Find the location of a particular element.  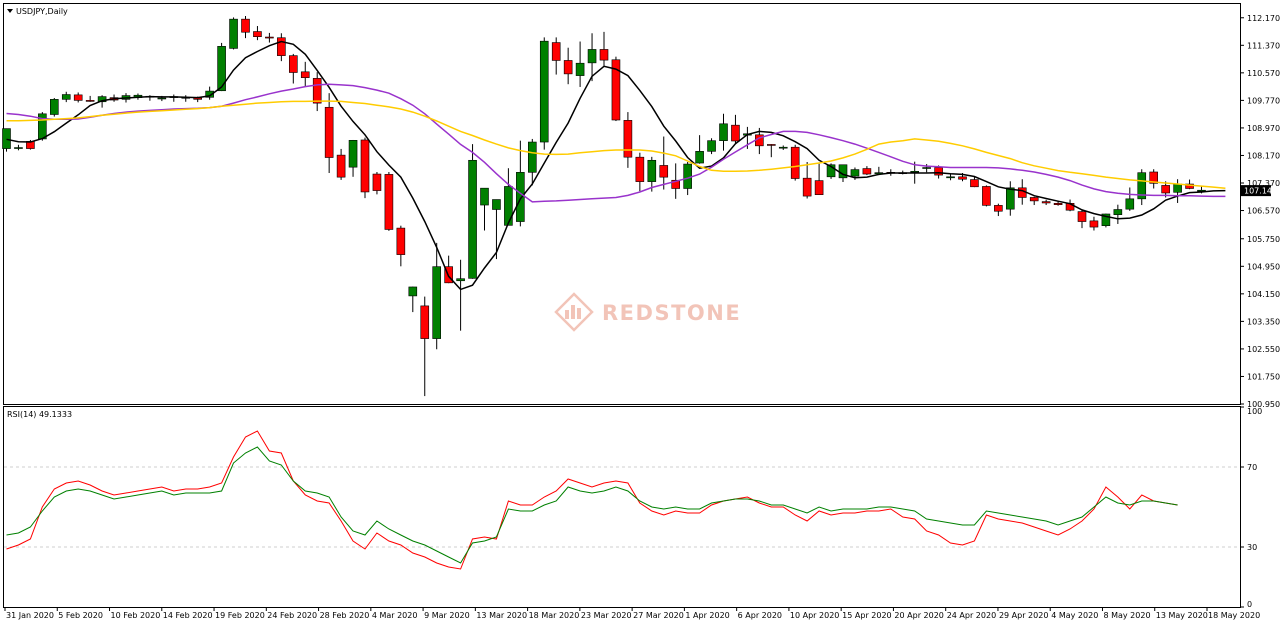

y-tick-label: 101.750 is located at coordinates (1263, 376).